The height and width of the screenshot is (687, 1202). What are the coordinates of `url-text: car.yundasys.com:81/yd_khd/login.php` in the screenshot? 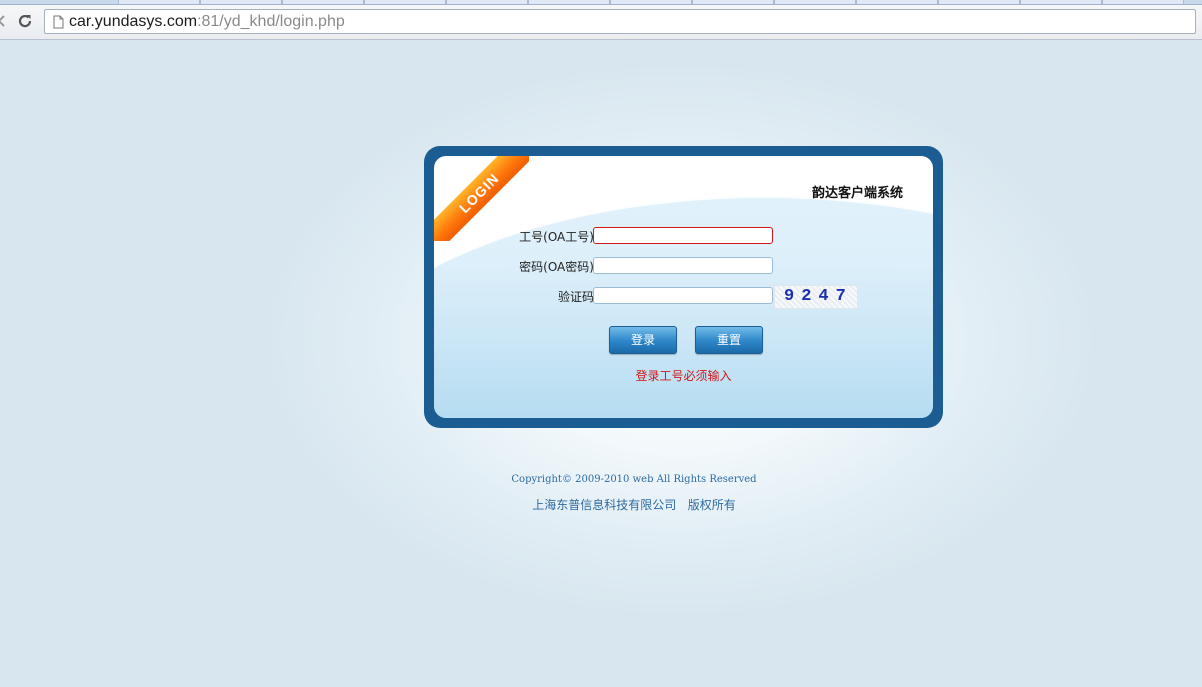 It's located at (207, 22).